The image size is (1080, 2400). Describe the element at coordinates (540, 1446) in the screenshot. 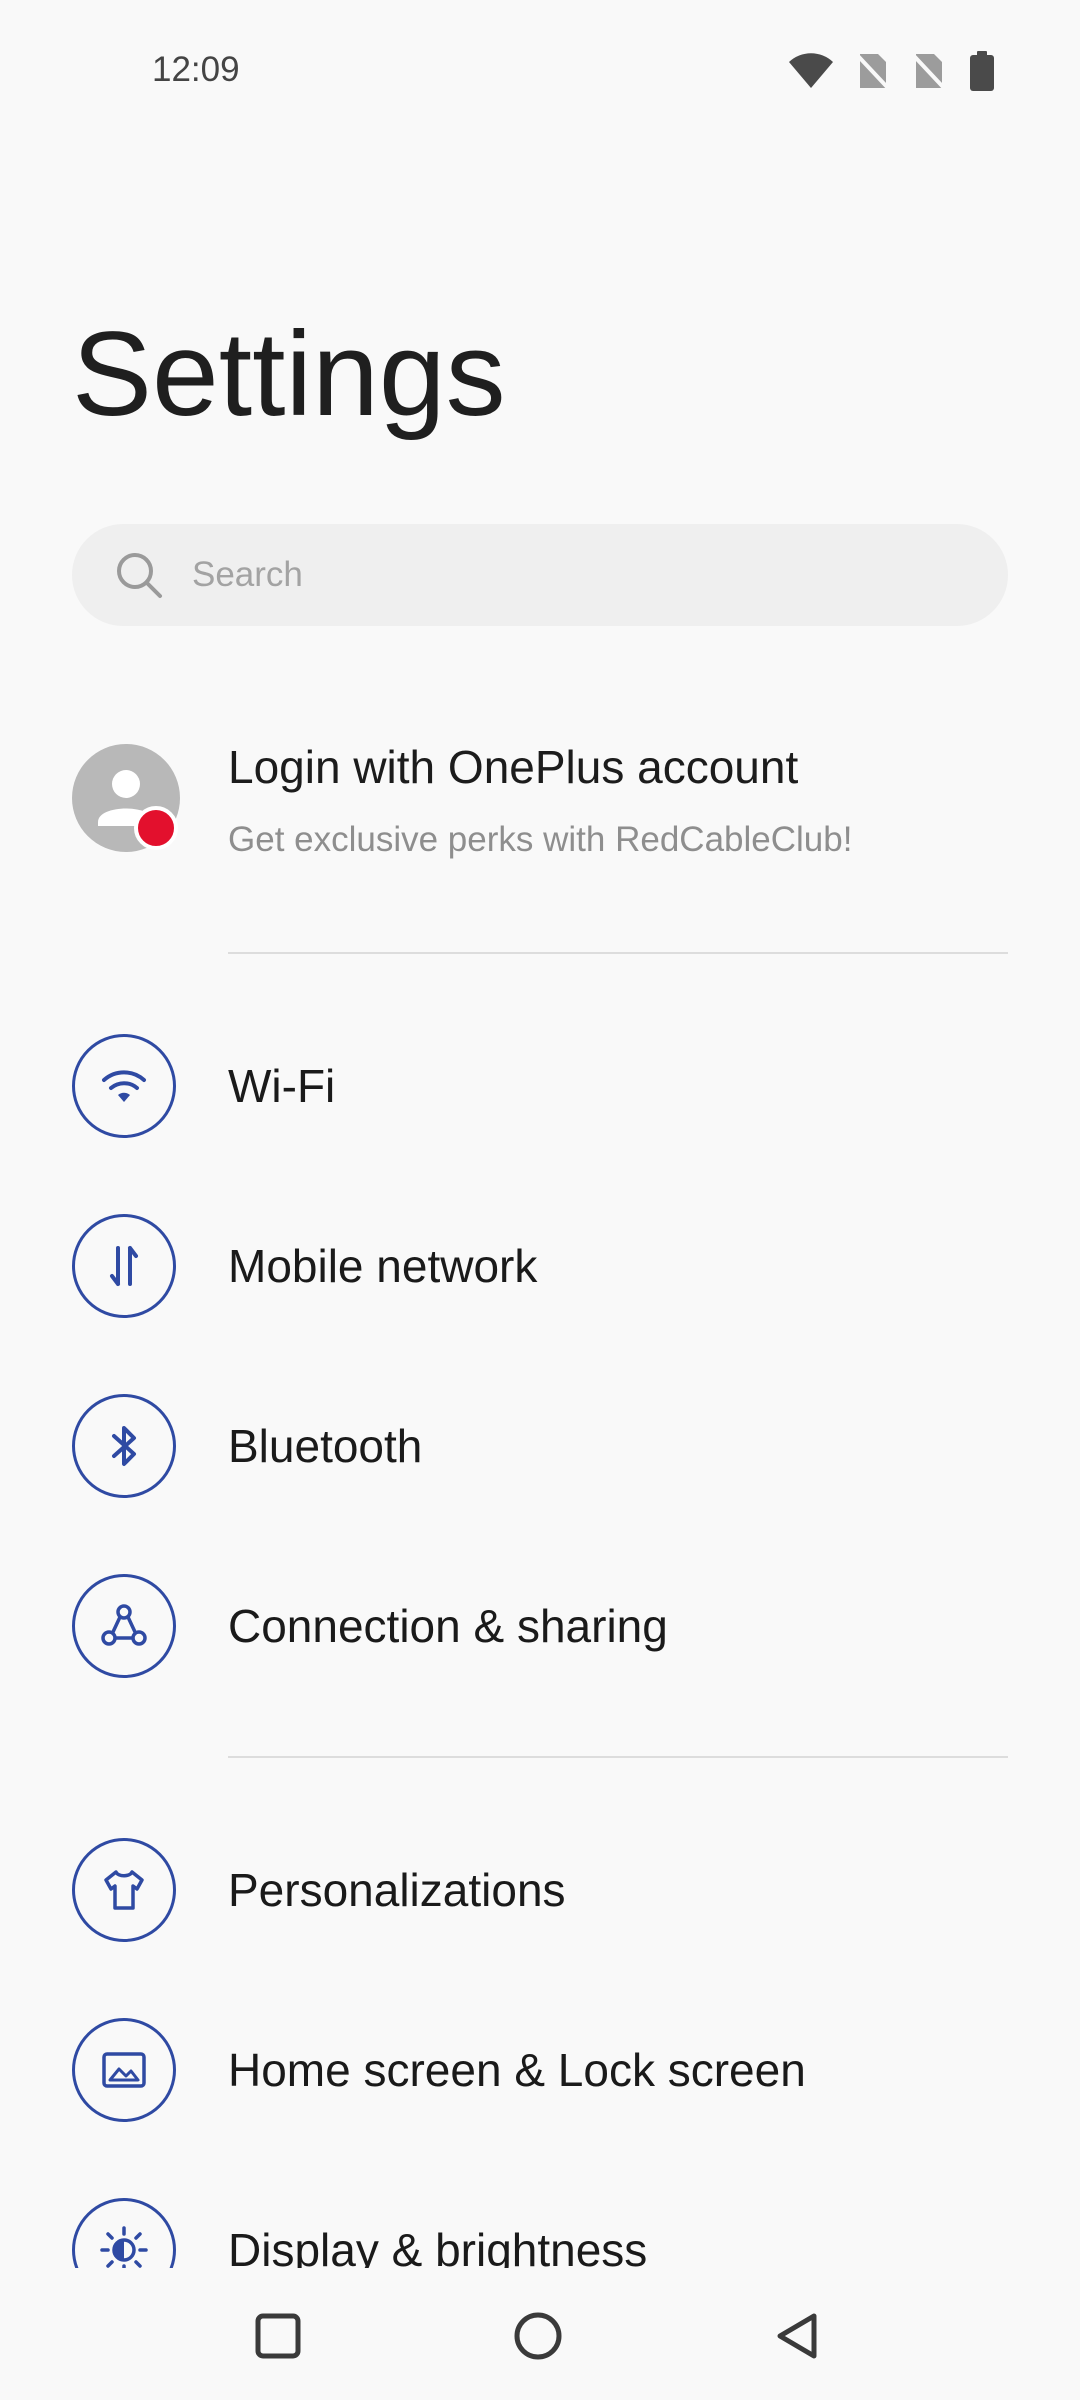

I see `settings-item-bluetooth: Bluetooth` at that location.